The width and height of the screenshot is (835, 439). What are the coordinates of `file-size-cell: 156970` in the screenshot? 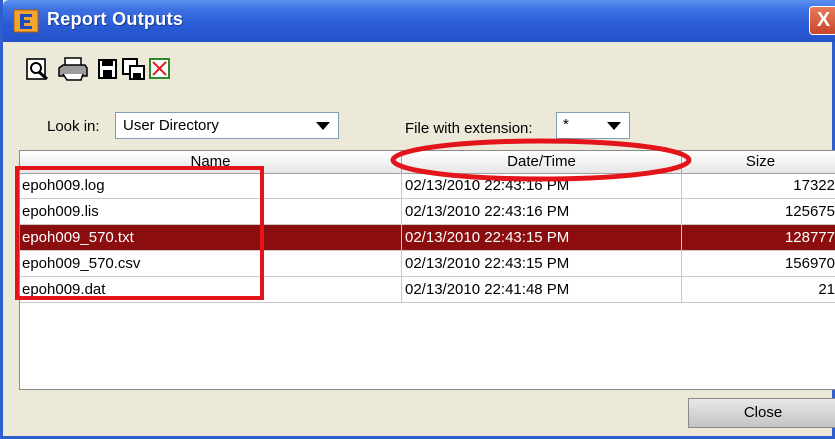 It's located at (758, 264).